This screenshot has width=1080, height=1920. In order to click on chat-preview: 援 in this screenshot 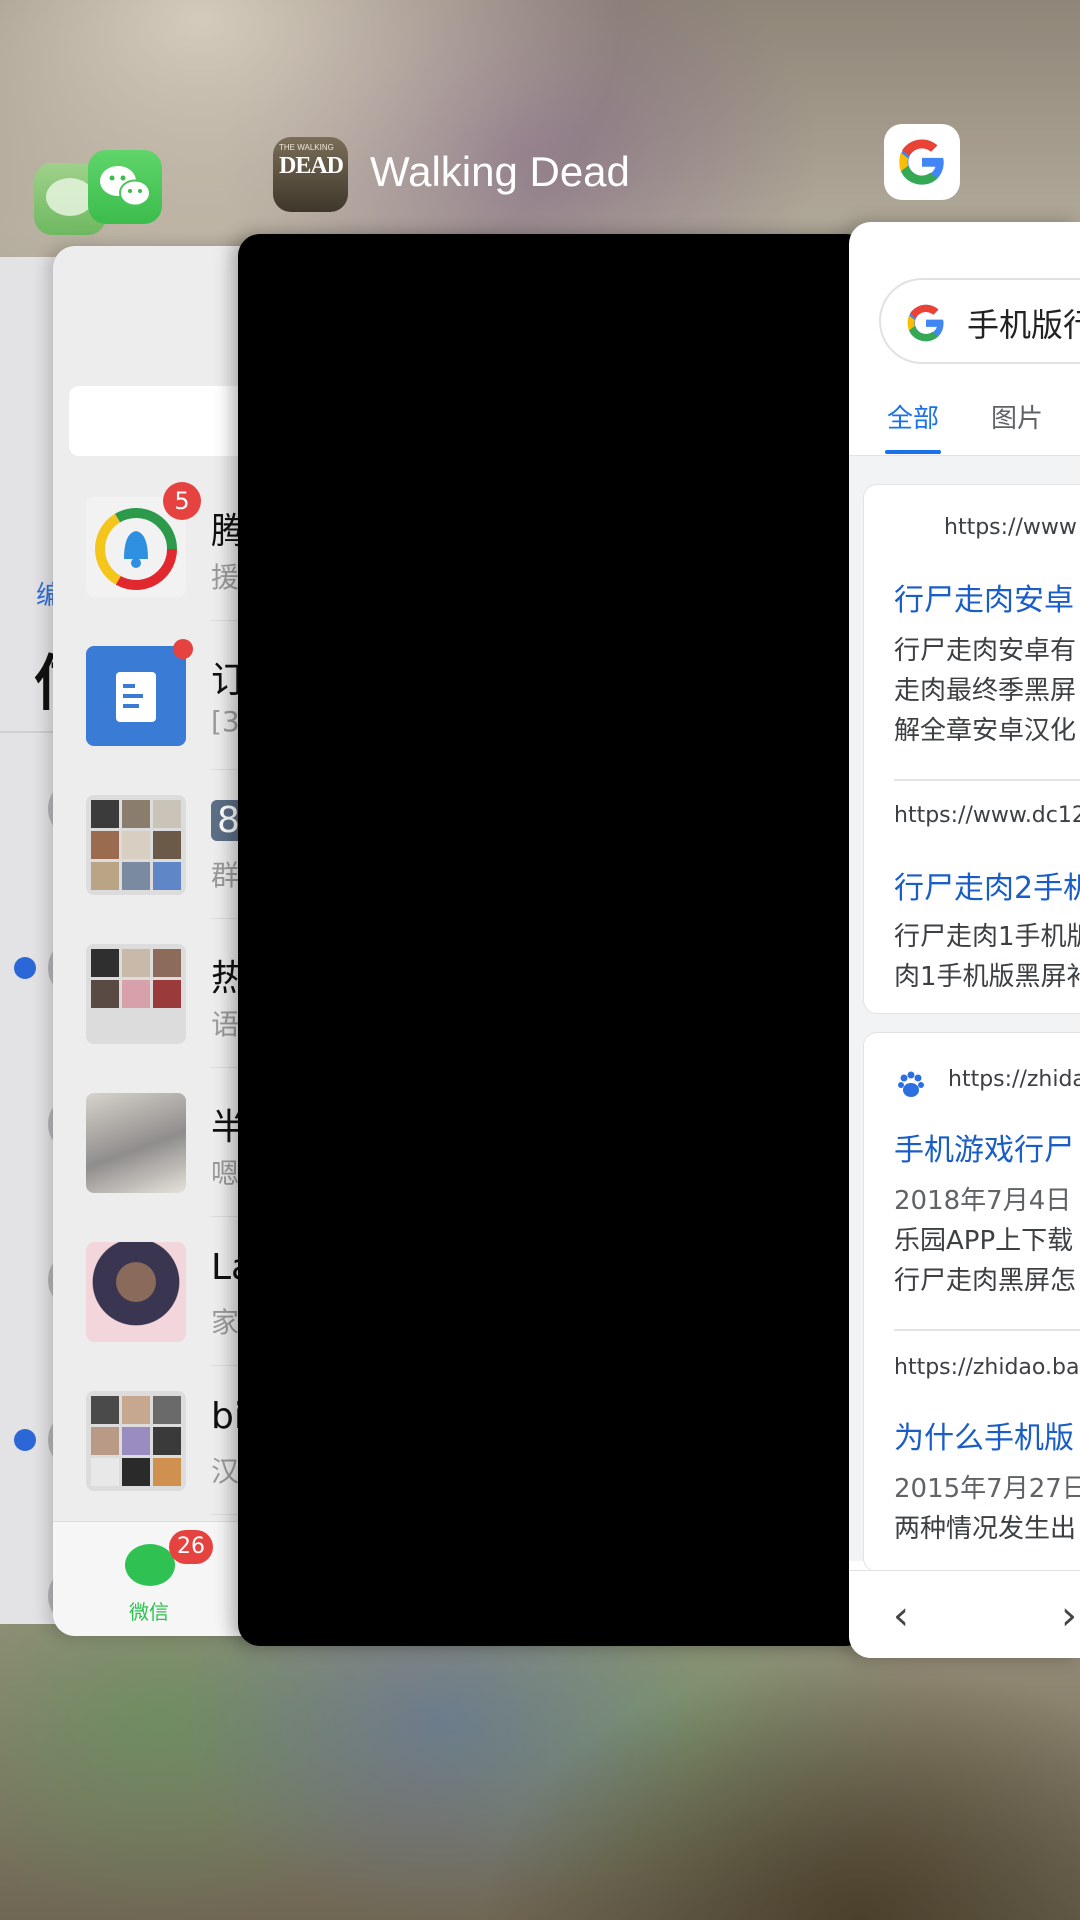, I will do `click(225, 577)`.